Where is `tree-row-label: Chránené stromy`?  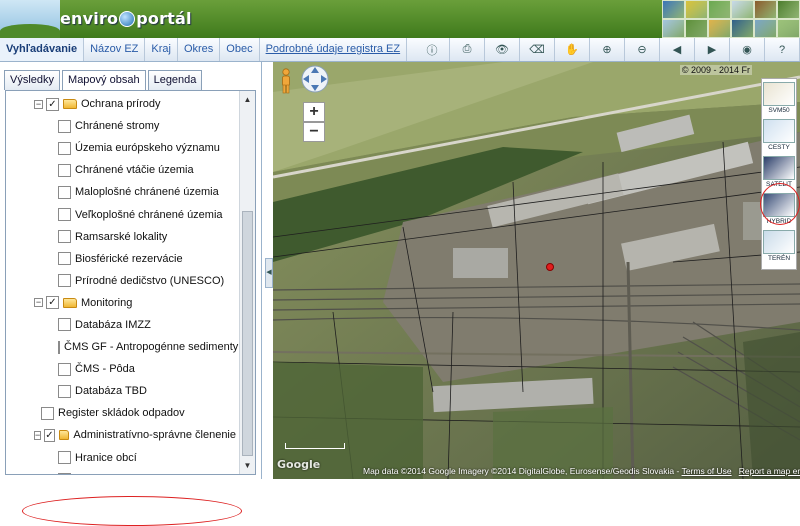 tree-row-label: Chránené stromy is located at coordinates (117, 126).